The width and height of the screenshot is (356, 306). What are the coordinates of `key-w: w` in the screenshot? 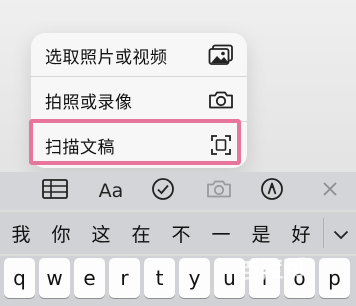 It's located at (54, 278).